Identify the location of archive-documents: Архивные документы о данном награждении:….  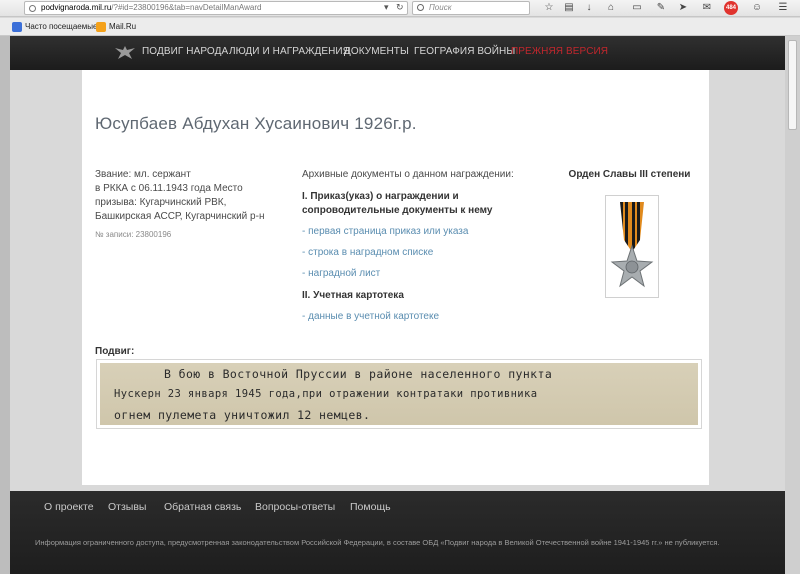
(422, 246).